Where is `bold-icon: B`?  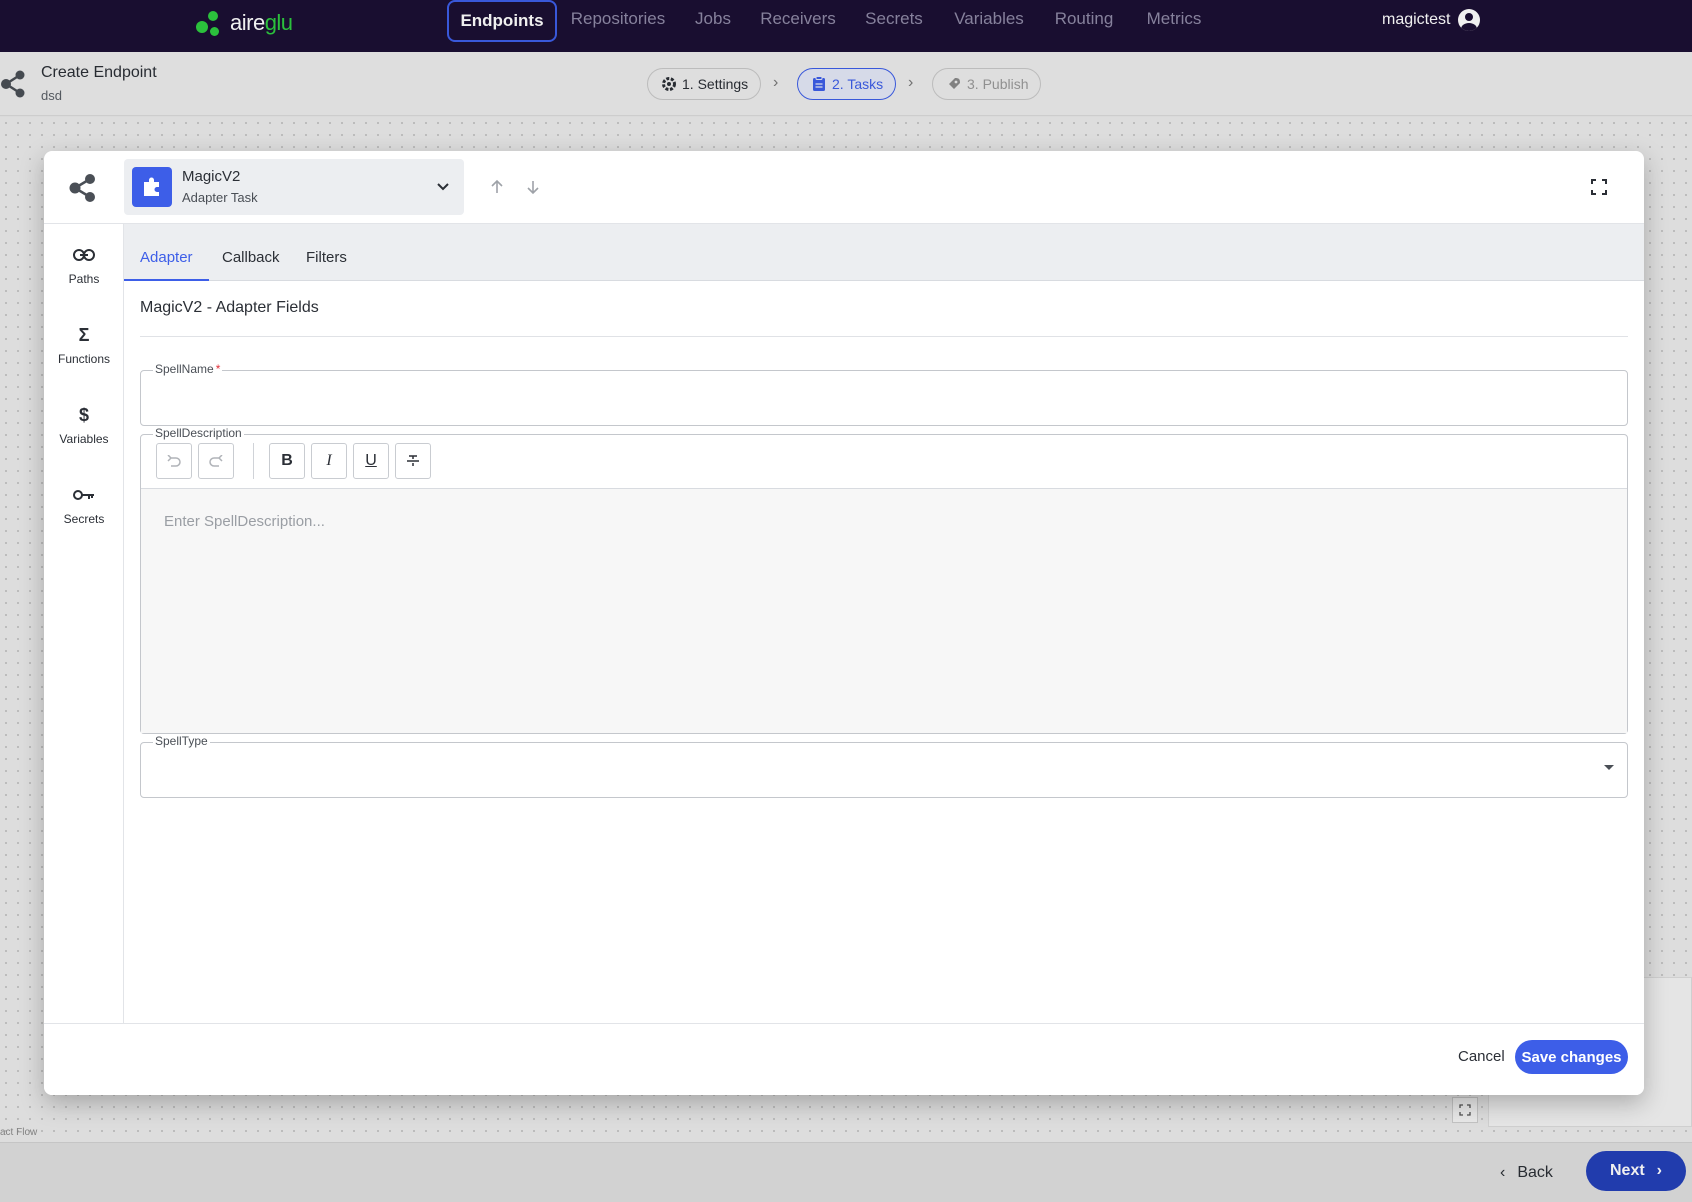
bold-icon: B is located at coordinates (287, 461).